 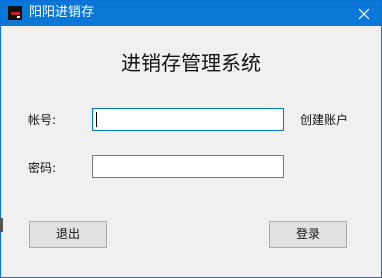 I want to click on close-icon, so click(x=364, y=13).